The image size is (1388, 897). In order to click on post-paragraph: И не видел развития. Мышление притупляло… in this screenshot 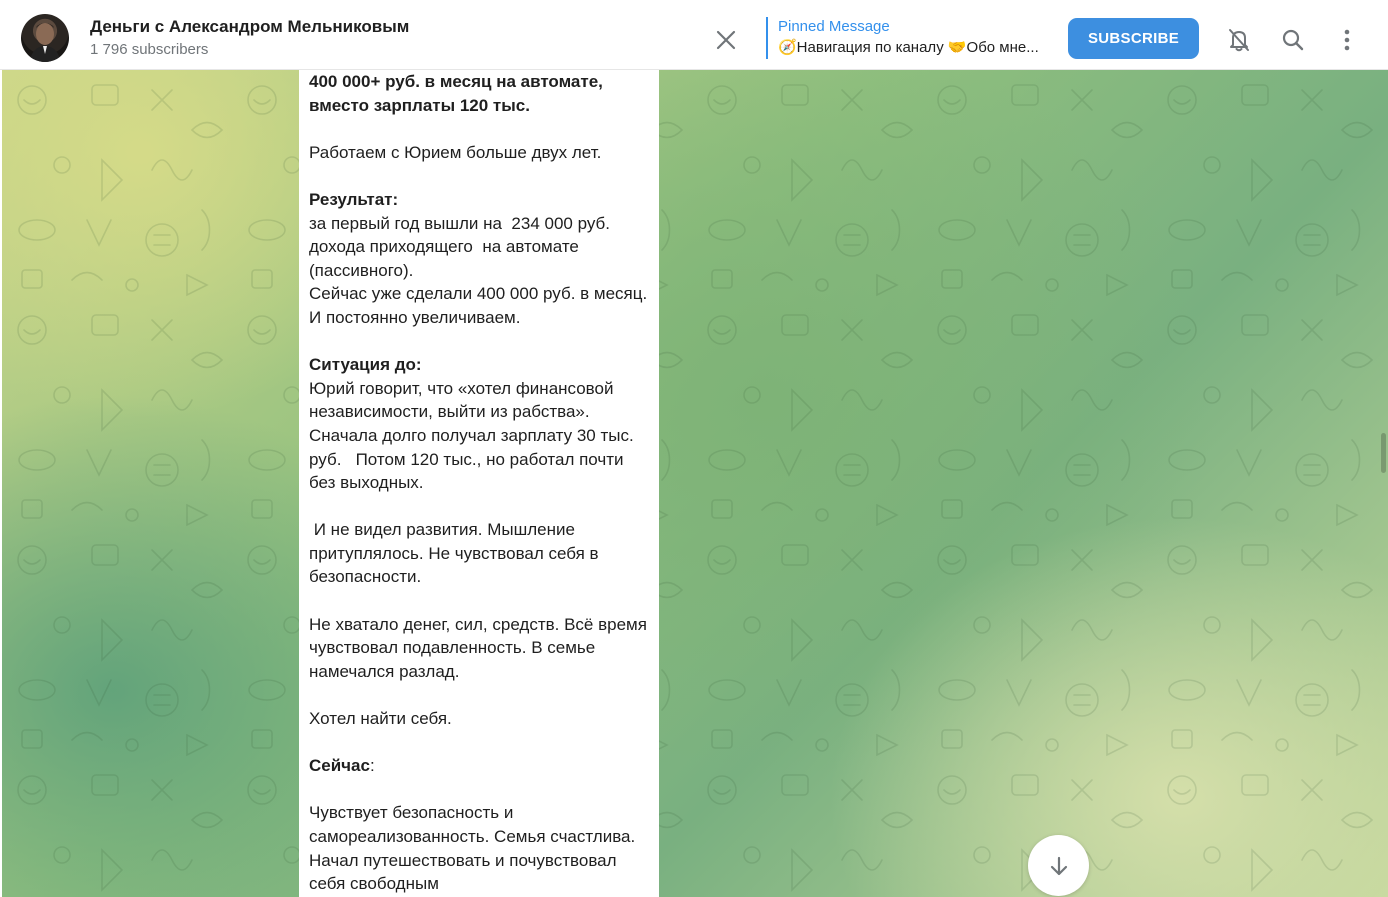, I will do `click(456, 553)`.